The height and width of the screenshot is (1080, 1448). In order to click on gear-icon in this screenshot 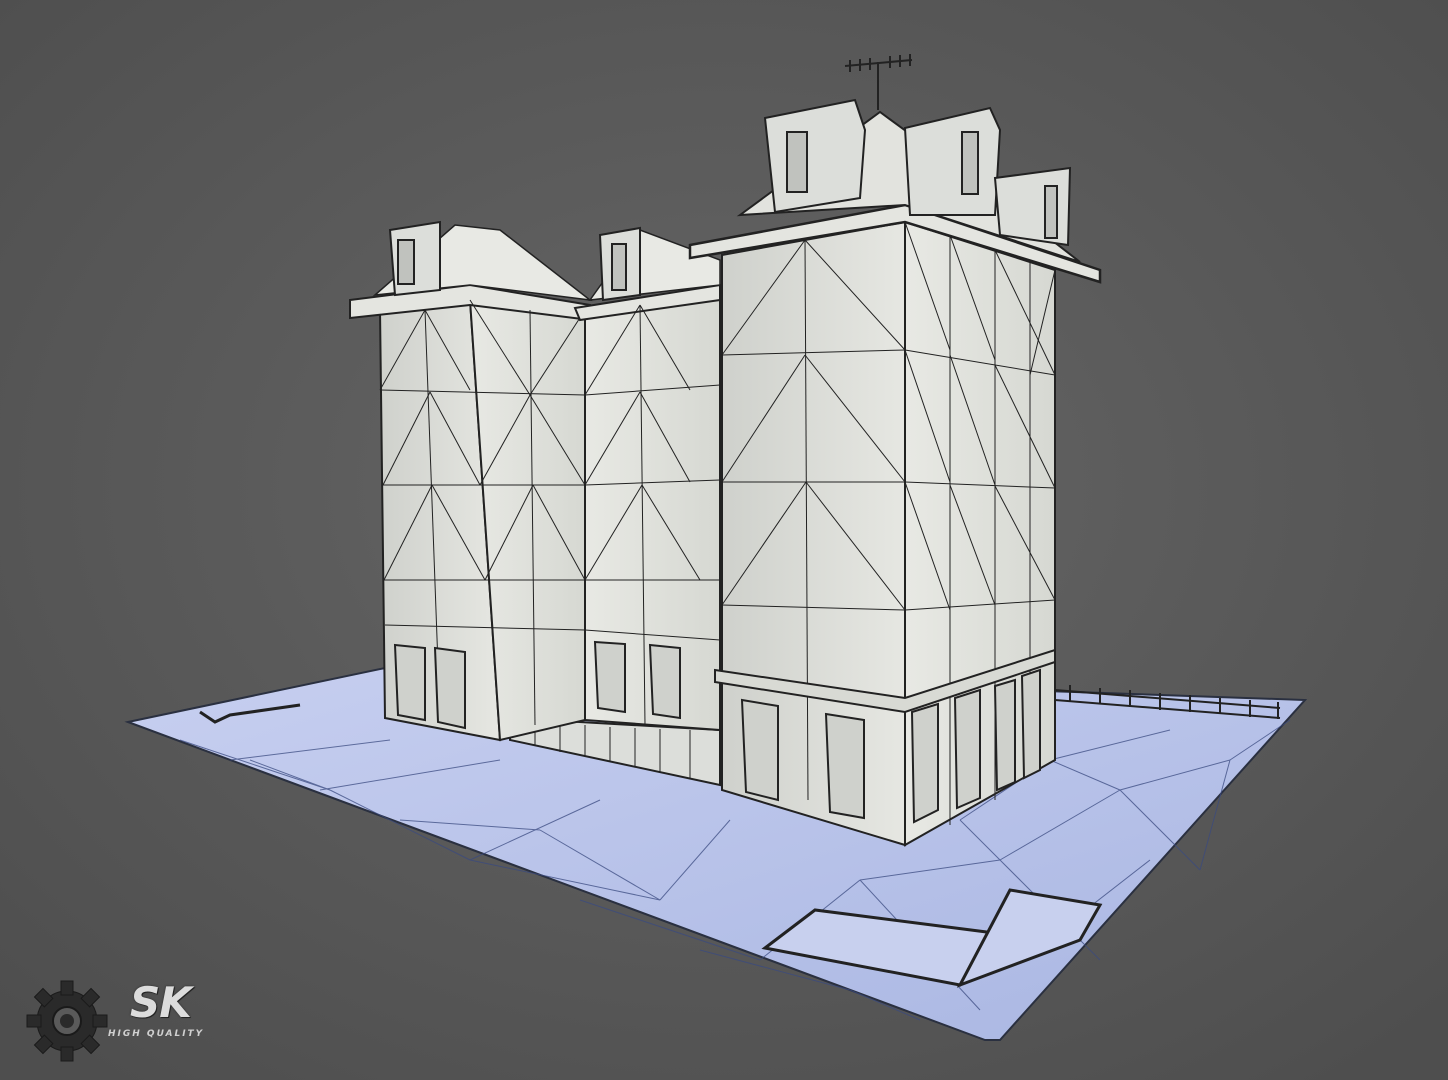, I will do `click(67, 1021)`.